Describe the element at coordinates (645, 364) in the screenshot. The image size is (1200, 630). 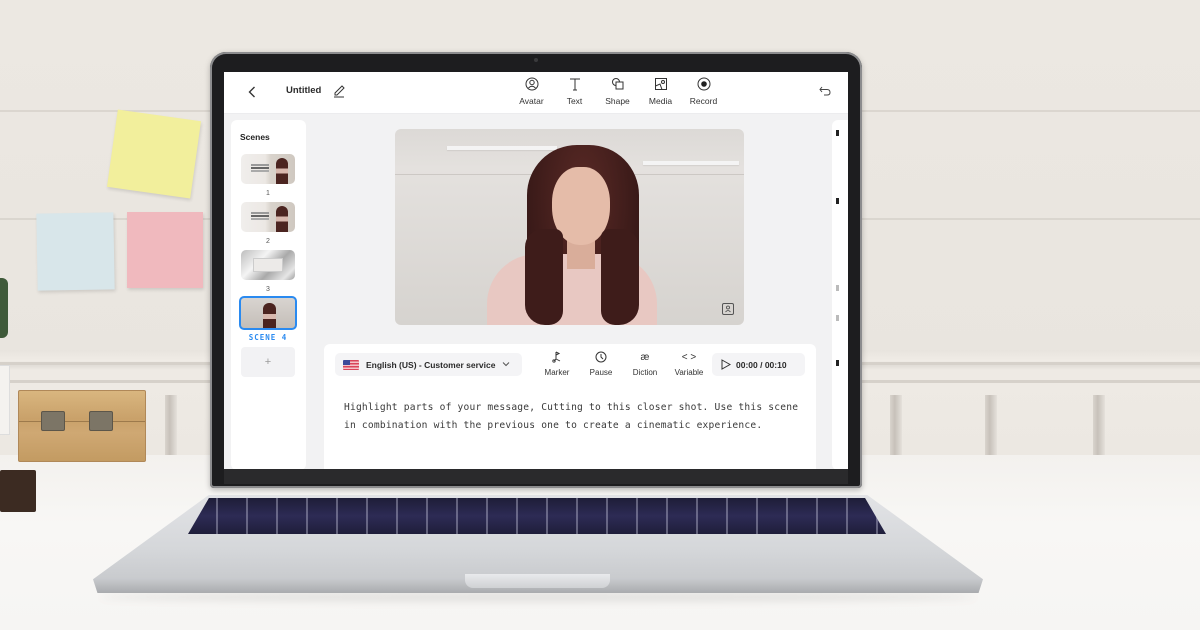
I see `tool-diction: æ Diction` at that location.